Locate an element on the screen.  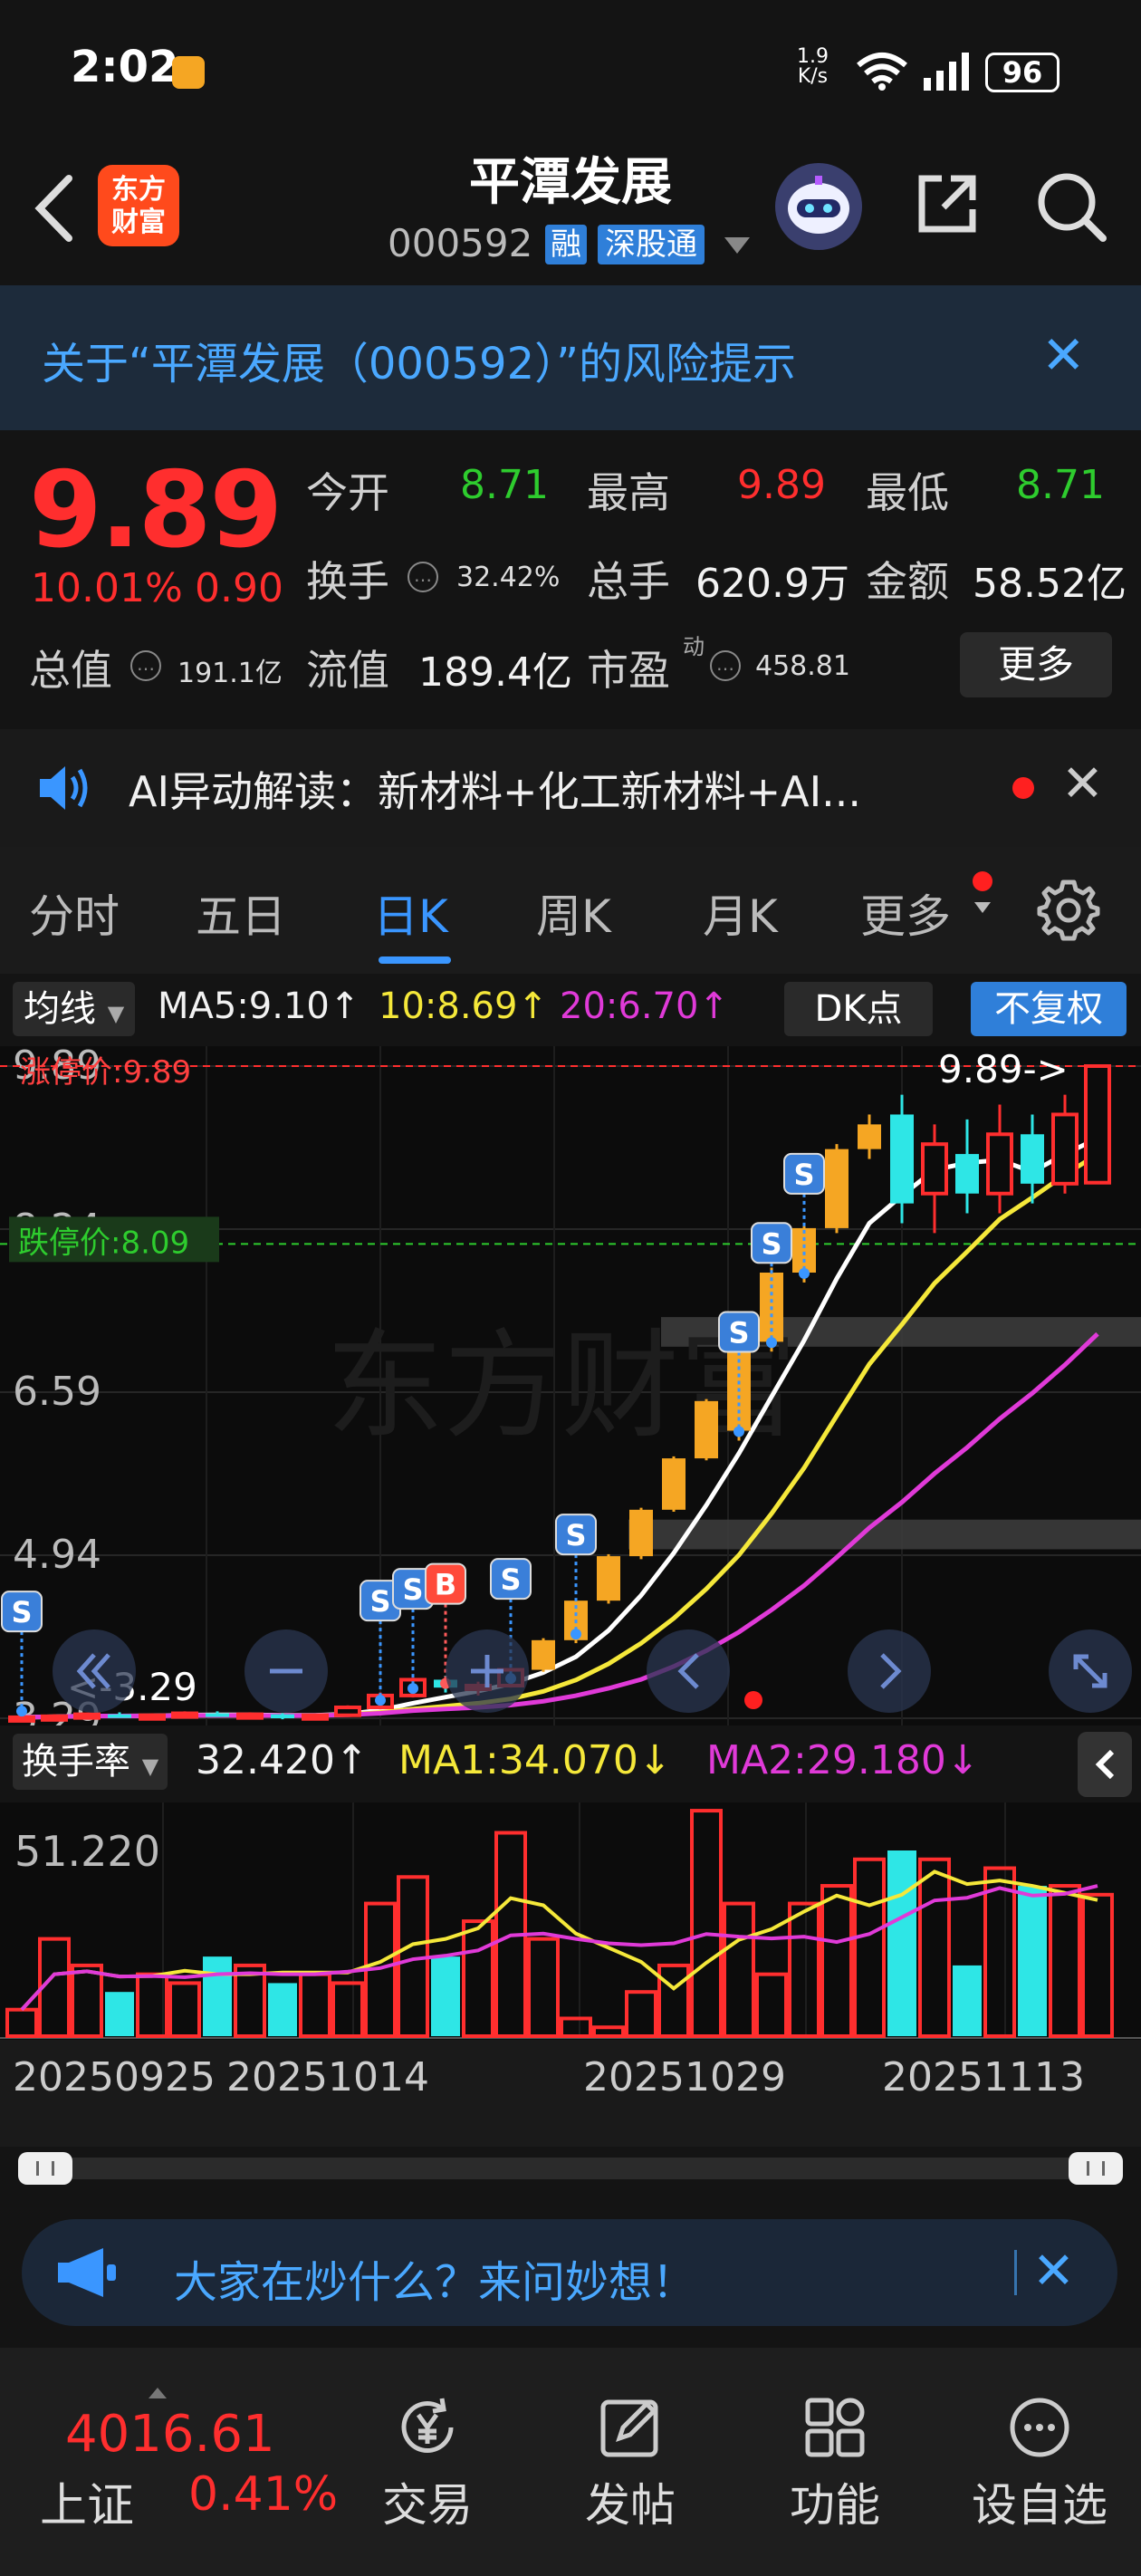
ask-ai-text: 大家在炒什么？来问妙想！ is located at coordinates (434, 2278).